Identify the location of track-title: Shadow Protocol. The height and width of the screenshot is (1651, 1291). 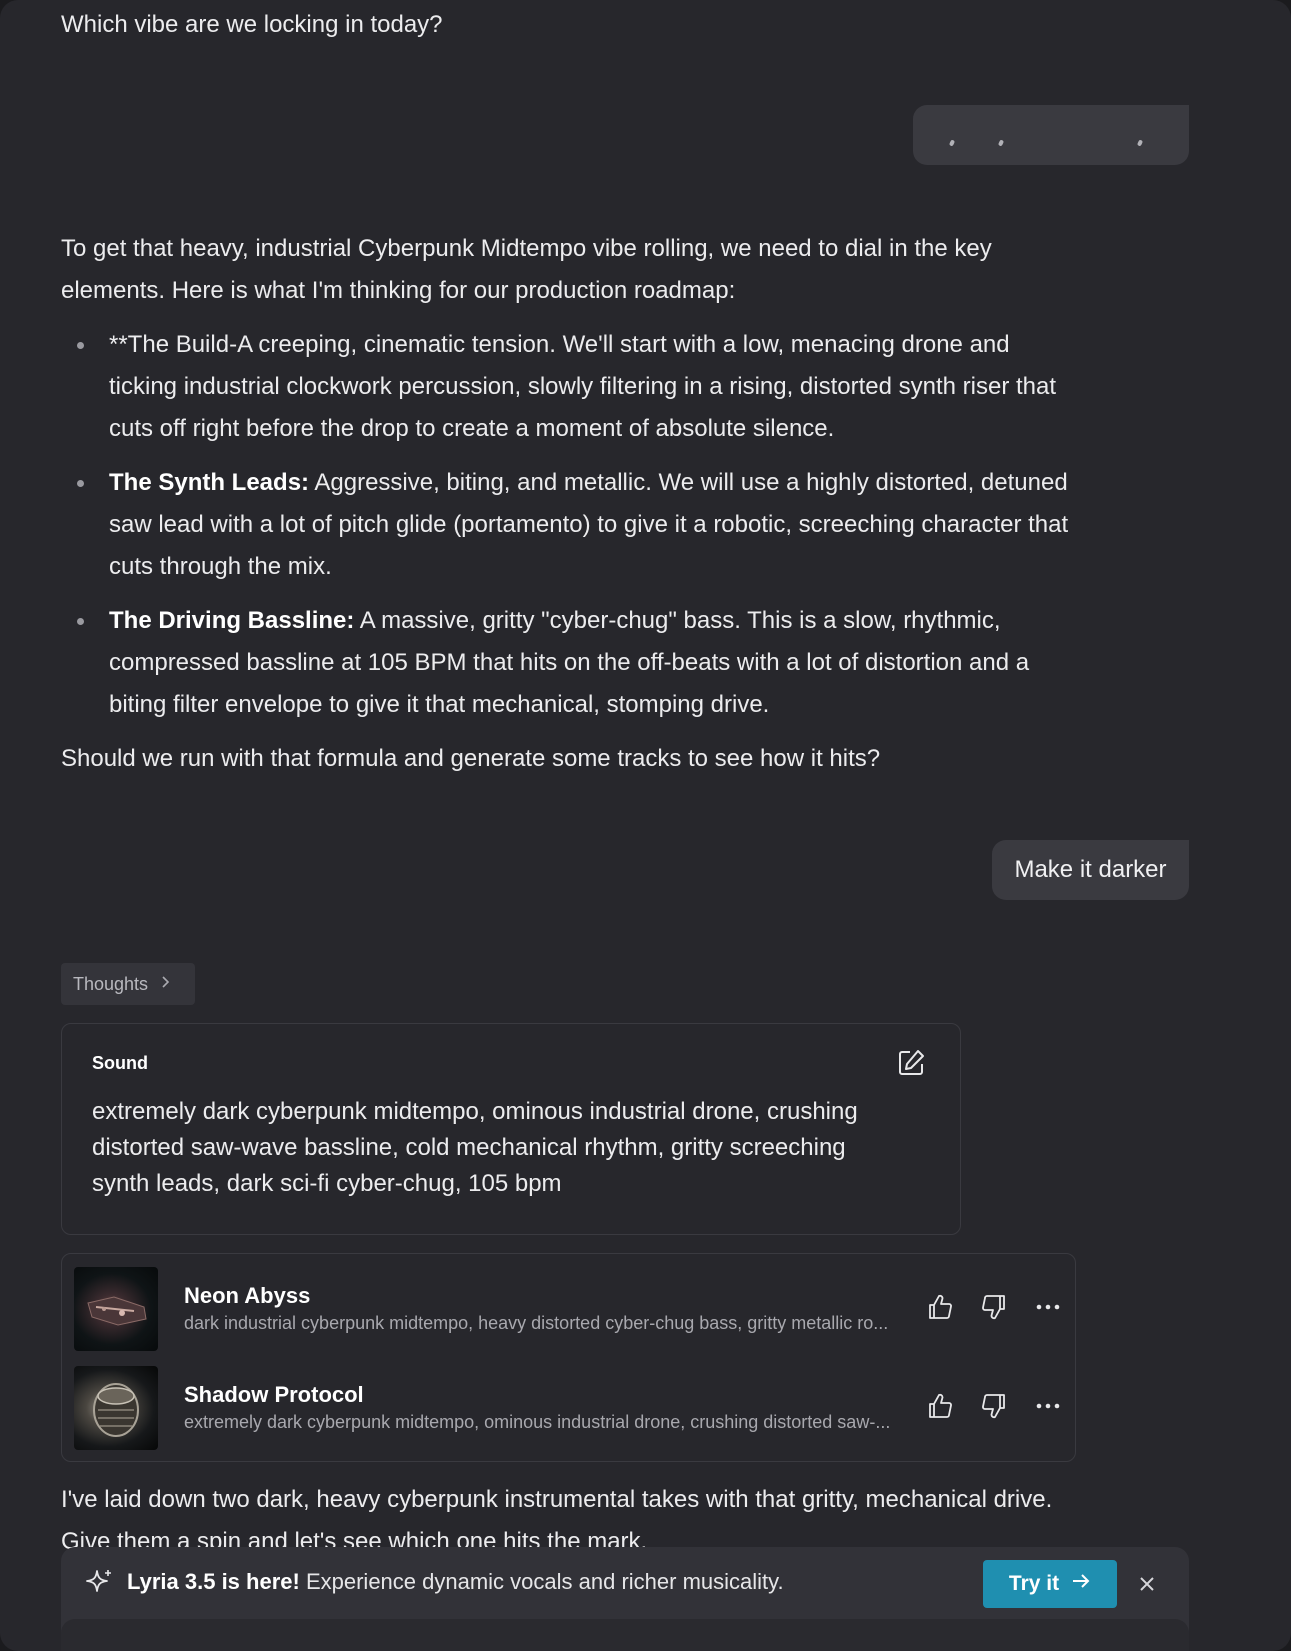
(274, 1394).